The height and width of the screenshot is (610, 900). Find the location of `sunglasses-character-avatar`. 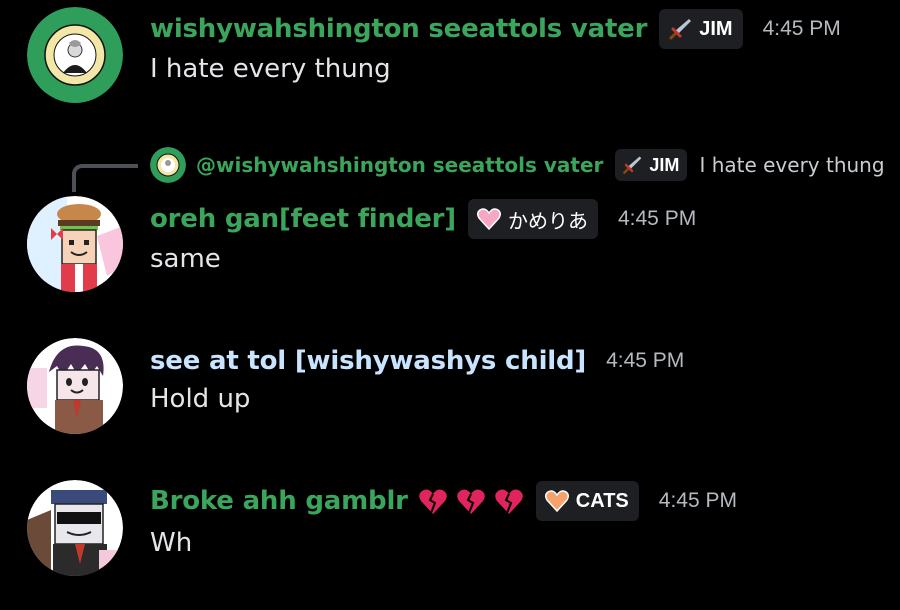

sunglasses-character-avatar is located at coordinates (75, 528).